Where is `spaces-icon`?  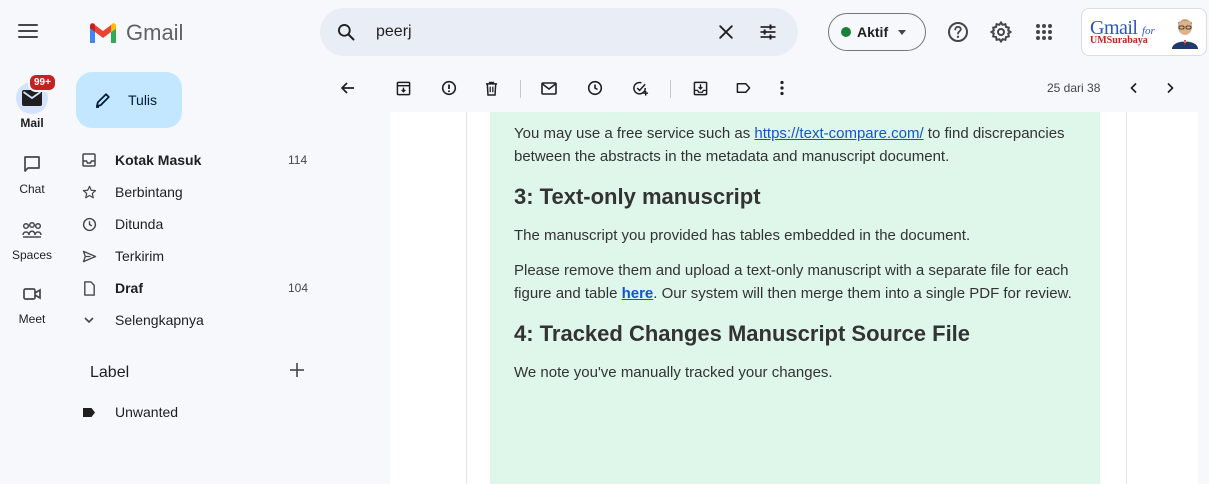
spaces-icon is located at coordinates (32, 229).